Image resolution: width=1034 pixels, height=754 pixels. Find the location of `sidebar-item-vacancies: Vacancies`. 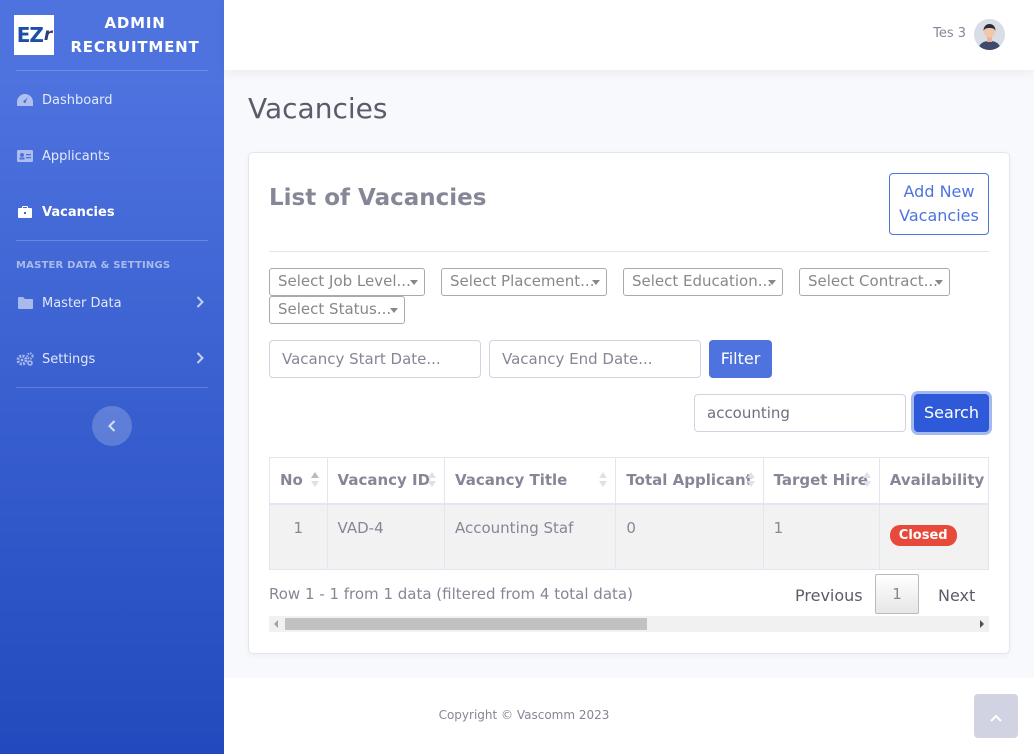

sidebar-item-vacancies: Vacancies is located at coordinates (112, 212).